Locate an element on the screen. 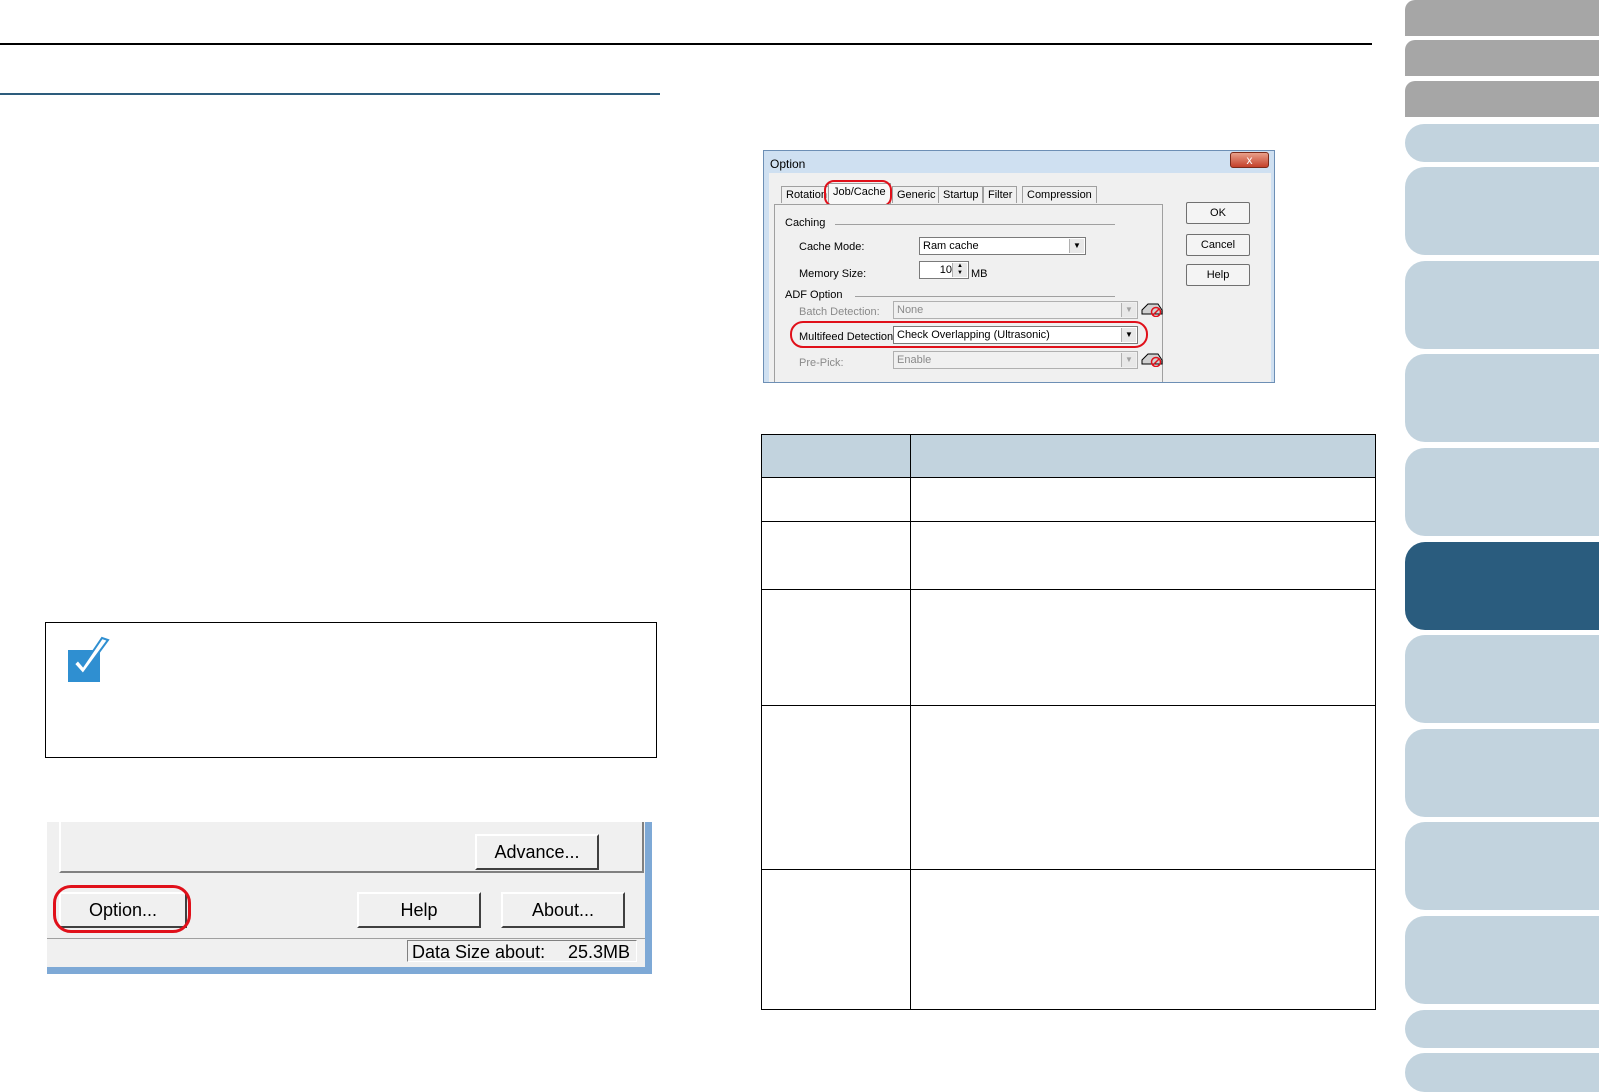  ok-button: OK is located at coordinates (1218, 213).